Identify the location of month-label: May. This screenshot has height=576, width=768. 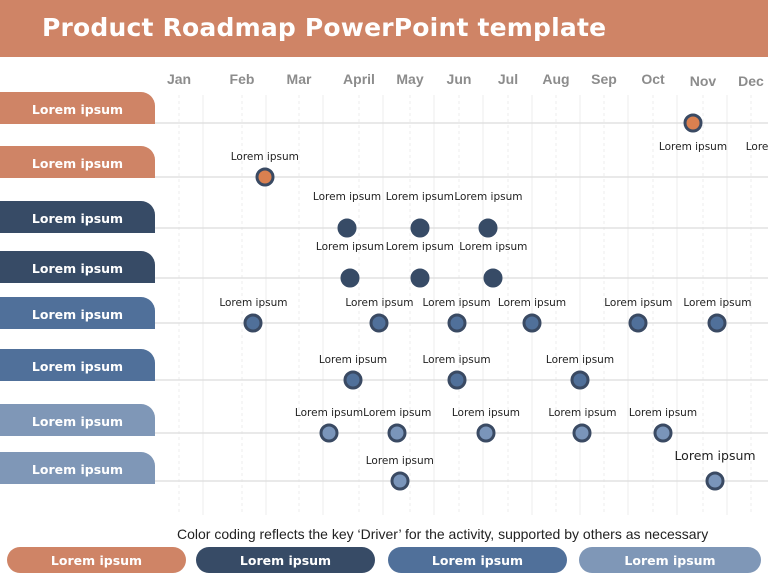
(410, 79).